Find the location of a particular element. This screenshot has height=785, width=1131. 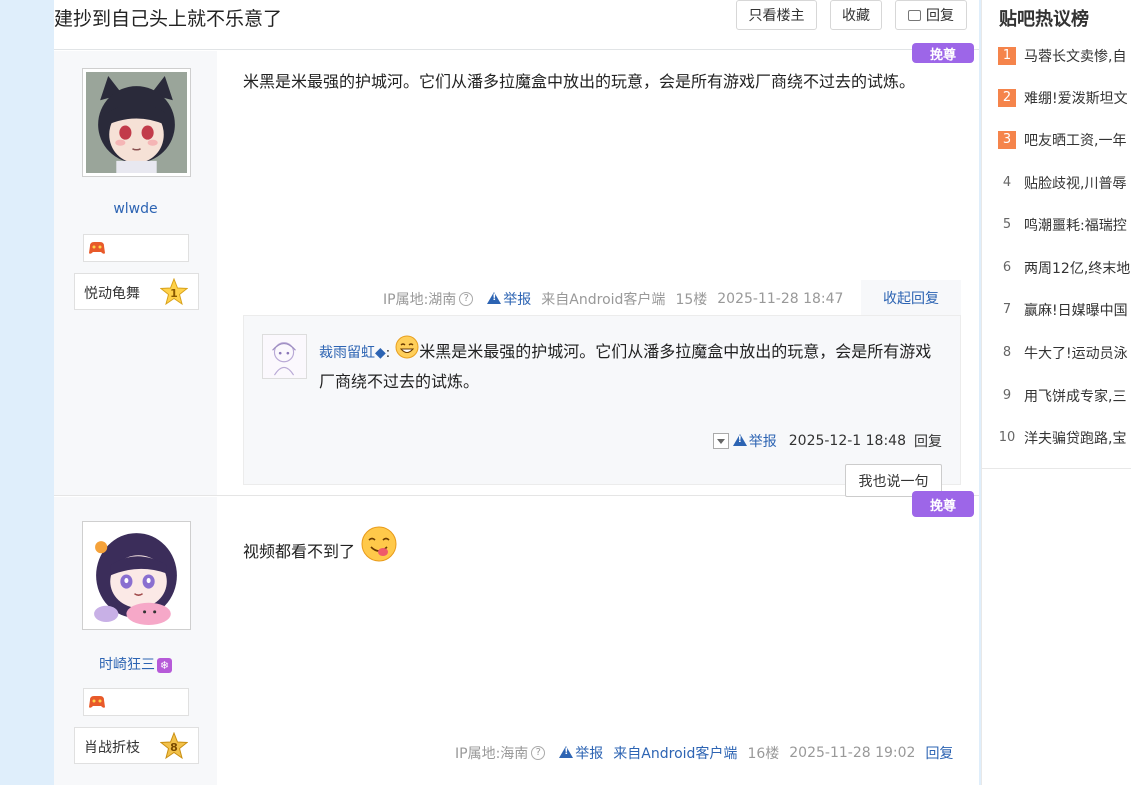

hot-topic-item: 5 鸣潮噩耗:福瑞控 is located at coordinates (1064, 225).